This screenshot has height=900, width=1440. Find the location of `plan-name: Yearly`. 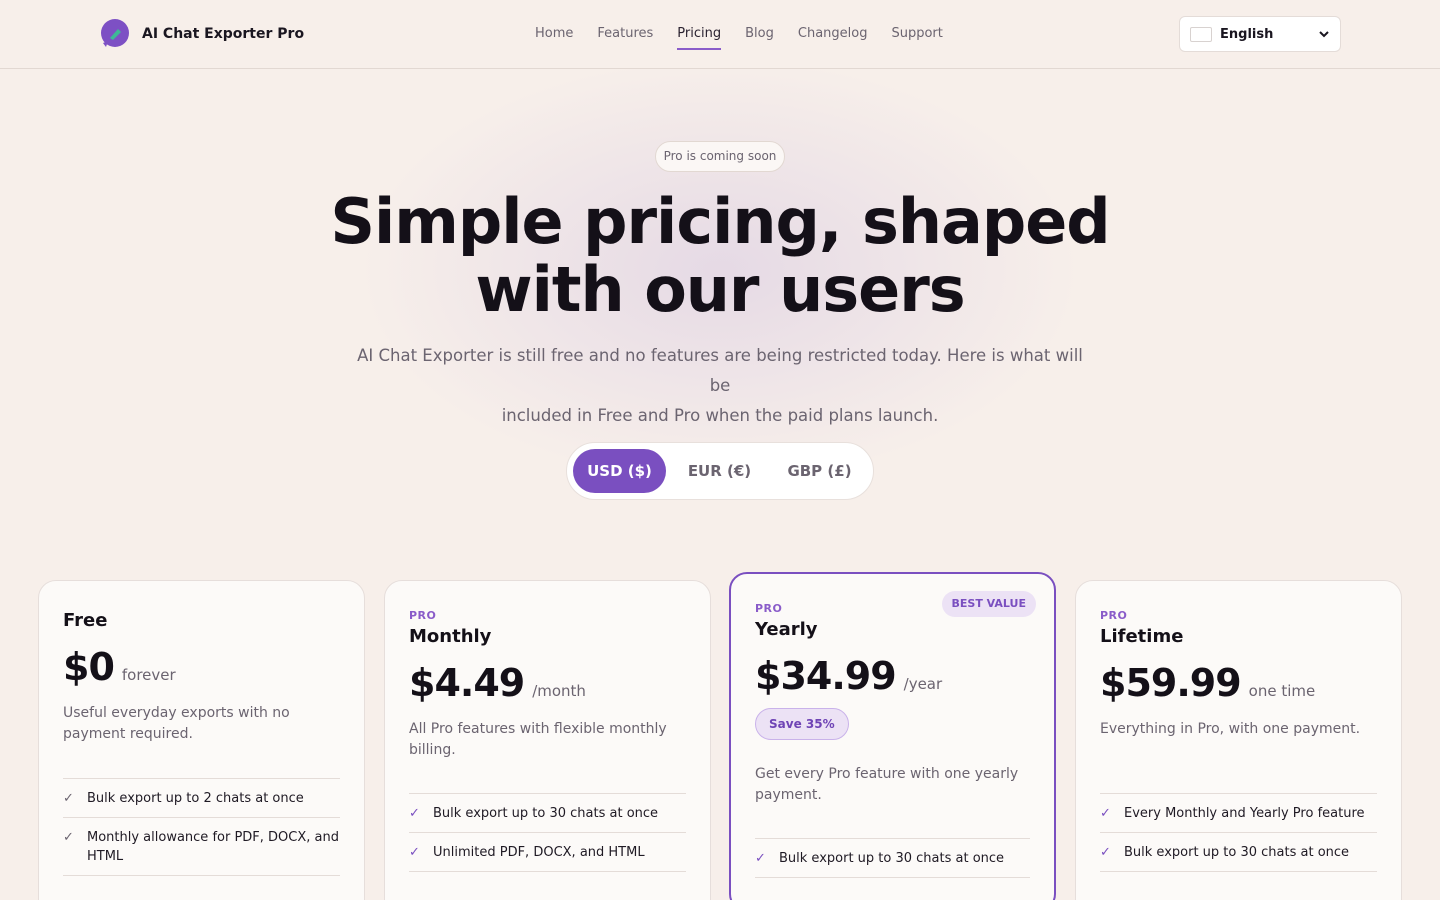

plan-name: Yearly is located at coordinates (786, 629).